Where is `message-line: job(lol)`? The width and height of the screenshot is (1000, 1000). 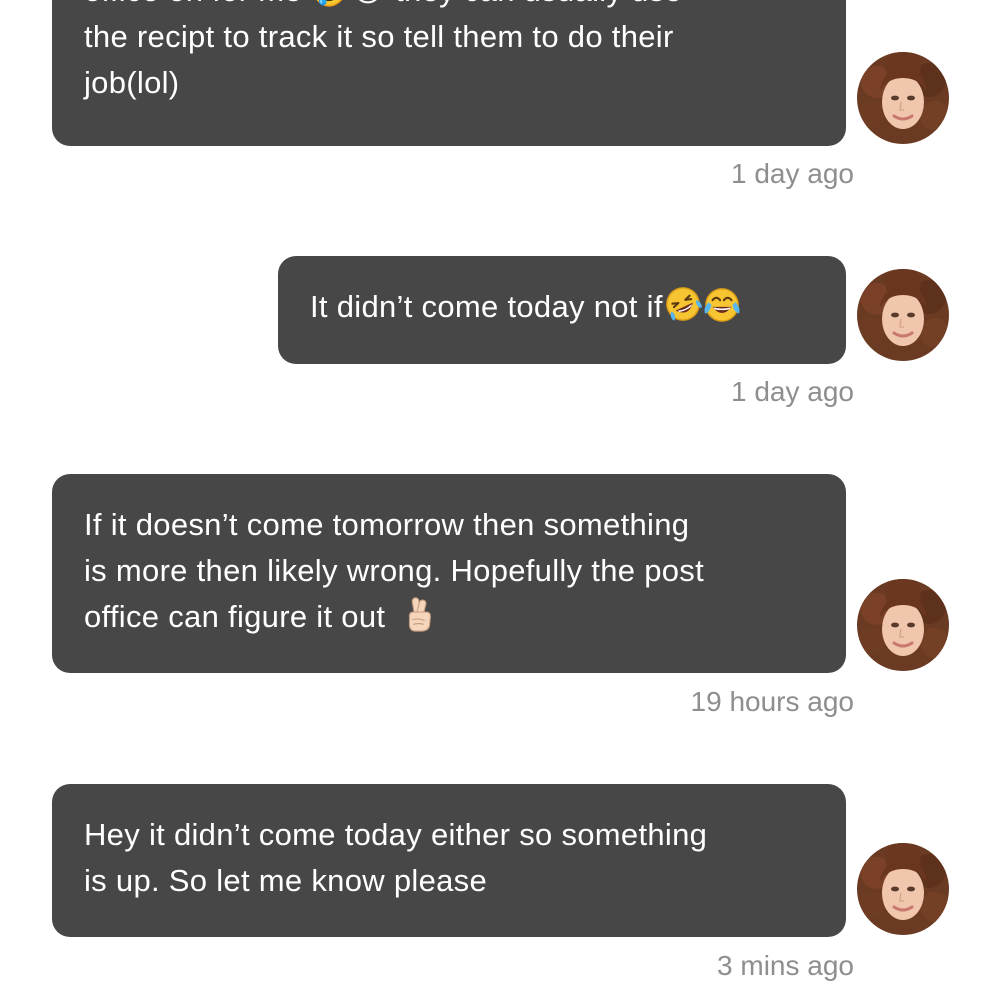
message-line: job(lol) is located at coordinates (132, 82).